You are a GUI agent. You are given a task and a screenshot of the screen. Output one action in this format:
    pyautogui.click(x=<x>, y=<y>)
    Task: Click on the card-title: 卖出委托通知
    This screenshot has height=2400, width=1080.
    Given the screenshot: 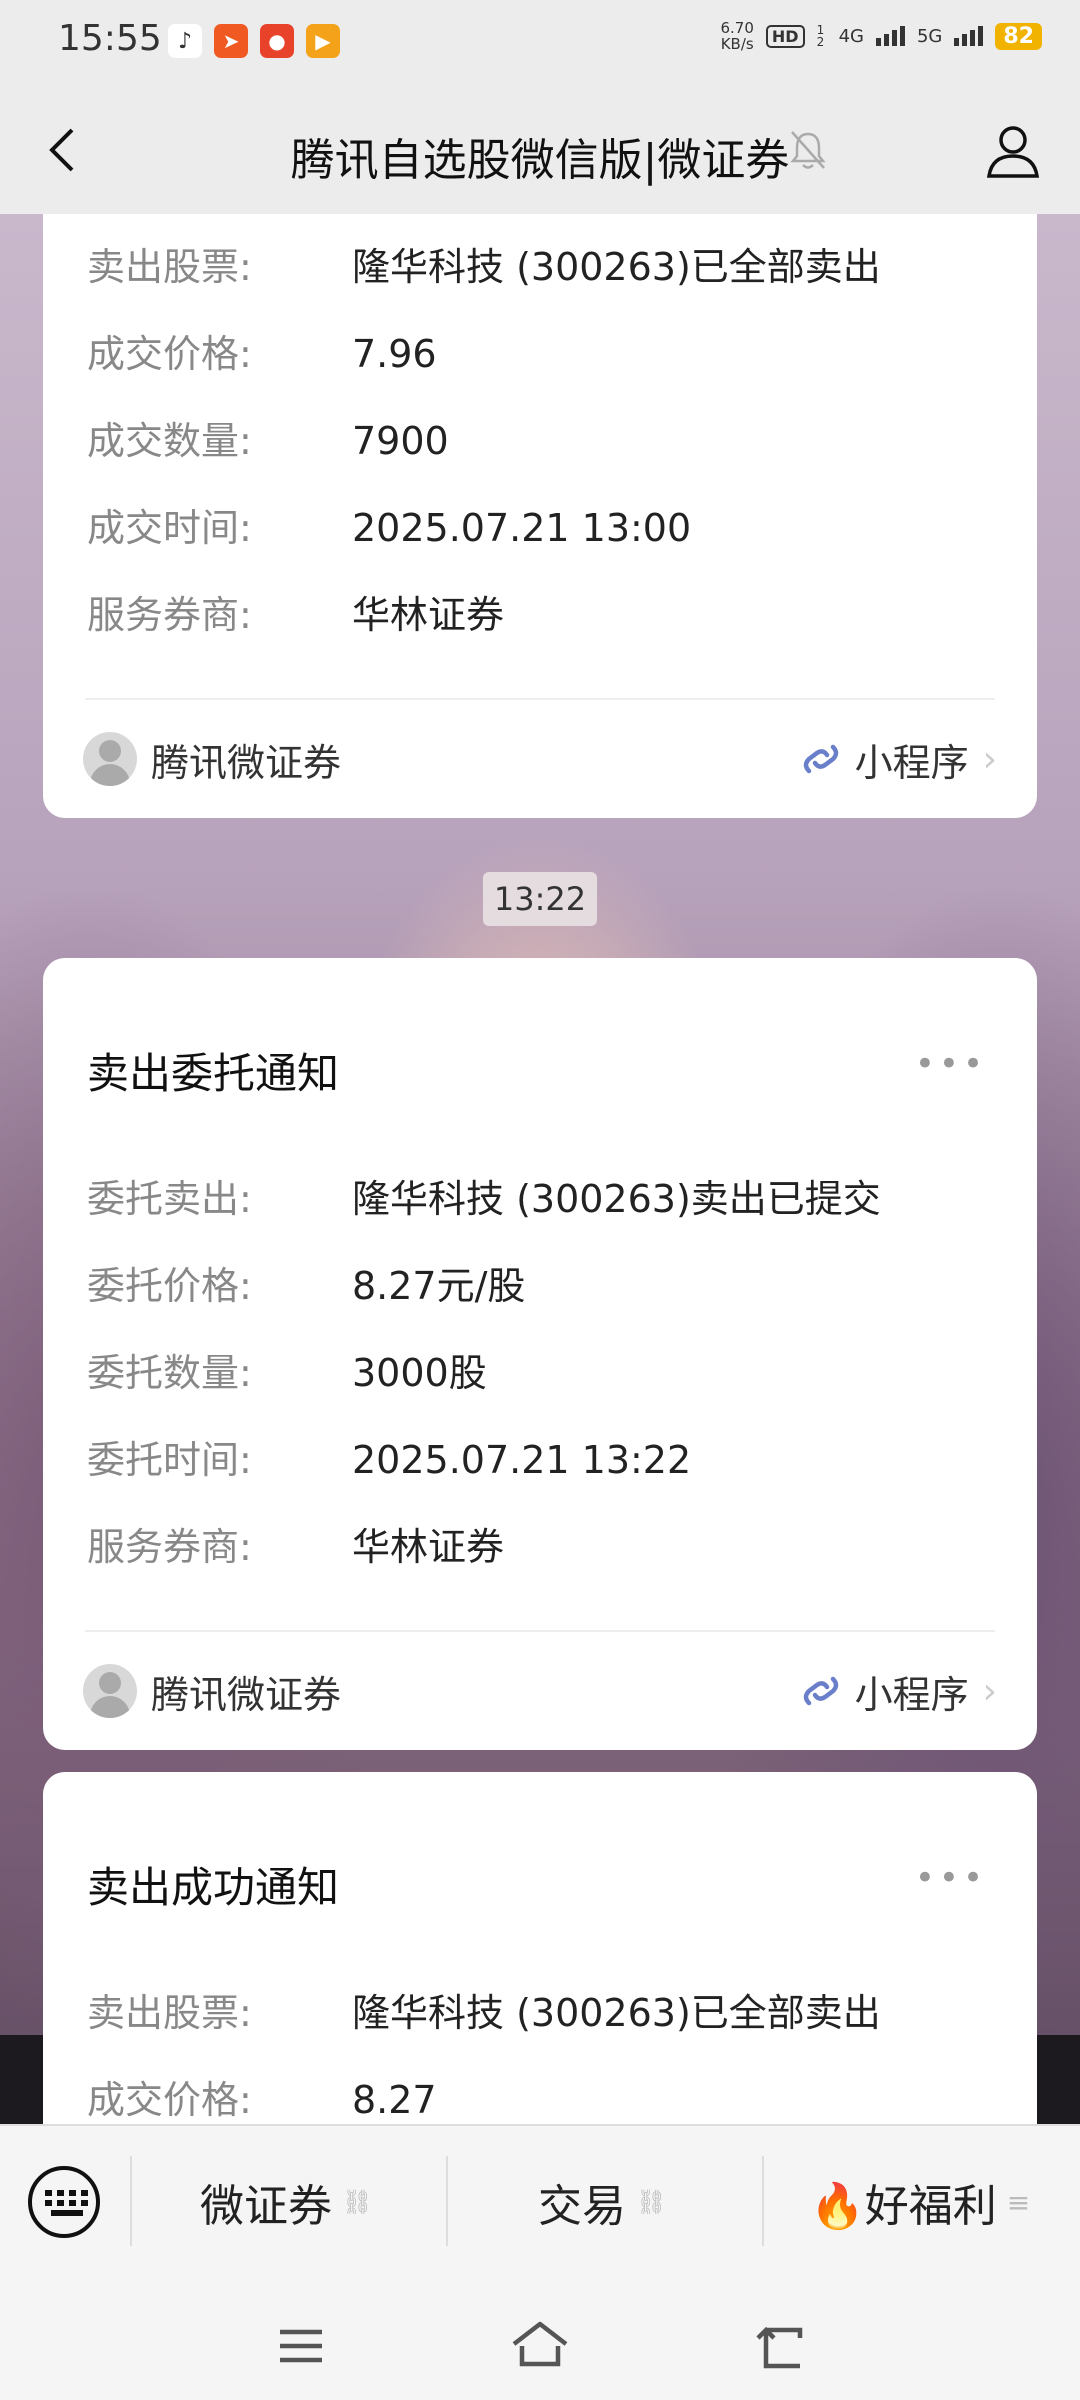 What is the action you would take?
    pyautogui.click(x=213, y=1073)
    